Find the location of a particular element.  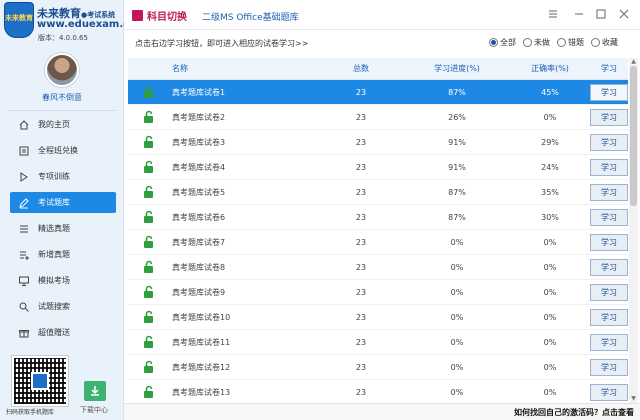

table-row: 真考题库试卷1 23 87% 45% 学习 is located at coordinates (378, 92).